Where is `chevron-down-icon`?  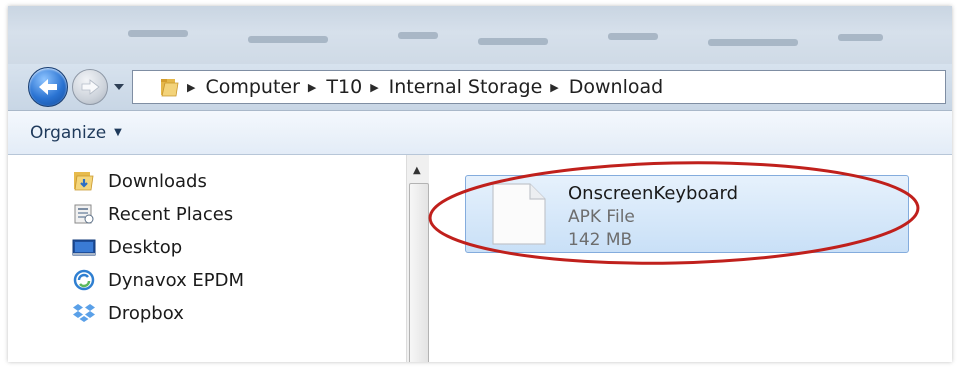
chevron-down-icon is located at coordinates (119, 87).